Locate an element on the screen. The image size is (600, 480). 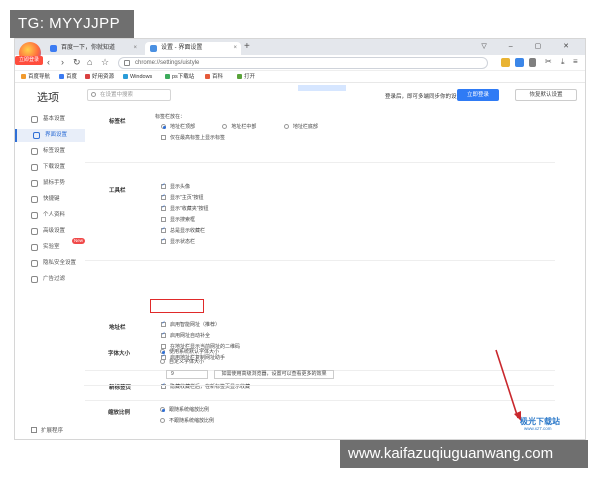
grid-icon is located at coordinates (532, 62).